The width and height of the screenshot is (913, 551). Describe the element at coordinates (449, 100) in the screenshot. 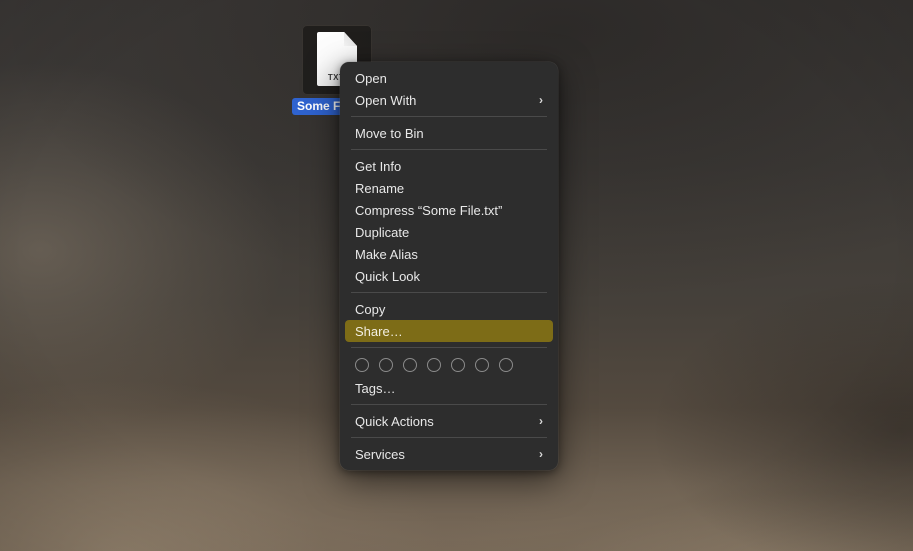

I see `menu-item-open-with: Open With ›` at that location.